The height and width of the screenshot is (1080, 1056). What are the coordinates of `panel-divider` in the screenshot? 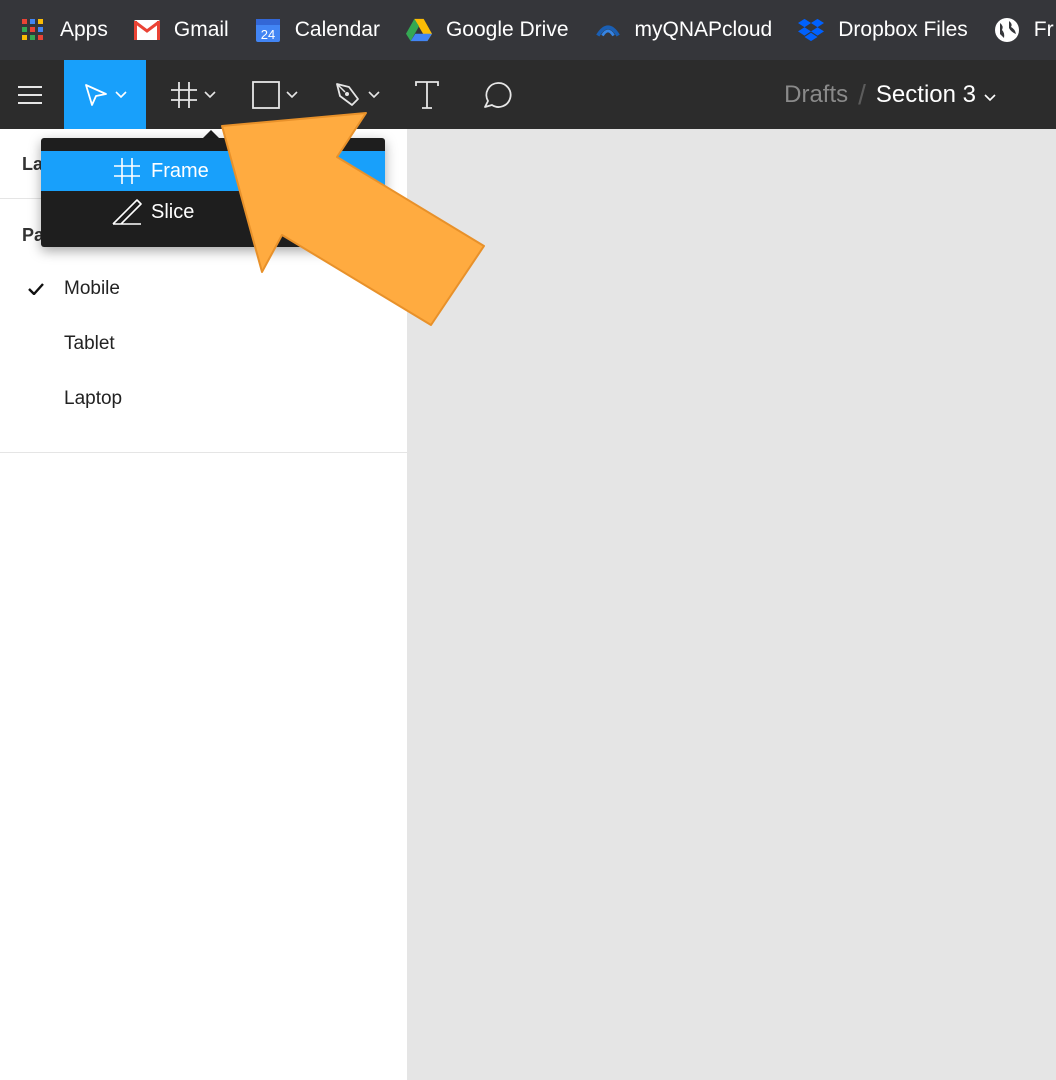 It's located at (203, 452).